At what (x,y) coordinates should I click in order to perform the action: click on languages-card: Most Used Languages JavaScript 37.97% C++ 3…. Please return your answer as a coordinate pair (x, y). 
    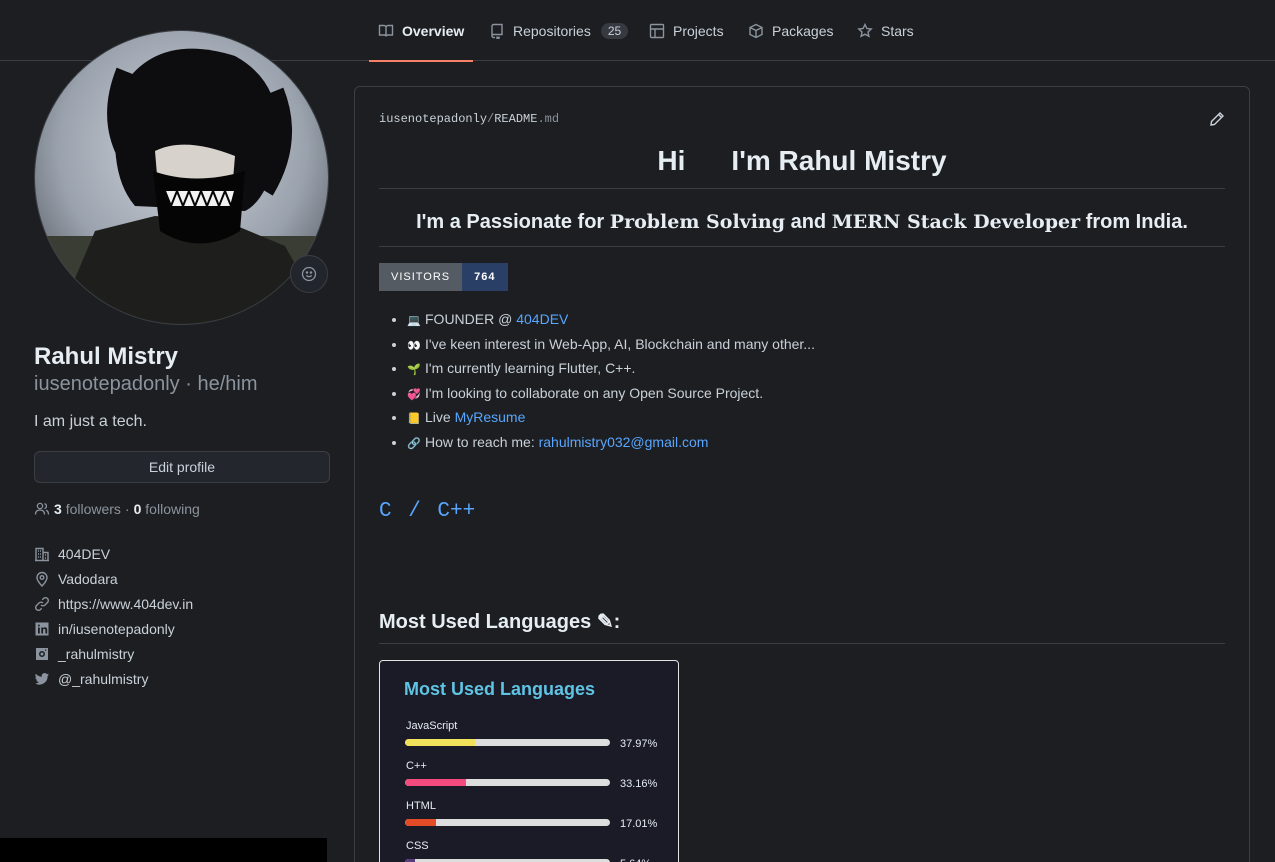
    Looking at the image, I should click on (529, 761).